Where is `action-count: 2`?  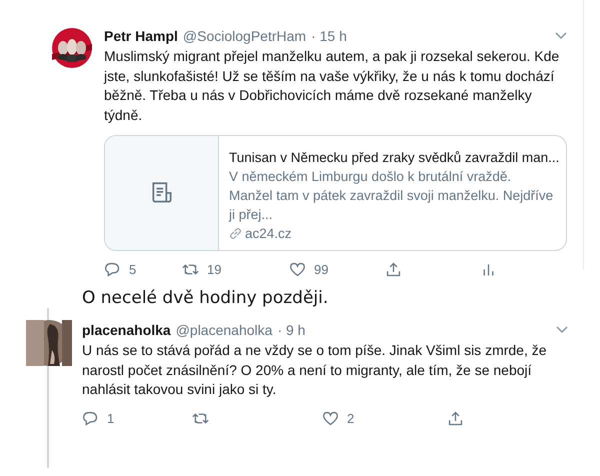 action-count: 2 is located at coordinates (350, 418).